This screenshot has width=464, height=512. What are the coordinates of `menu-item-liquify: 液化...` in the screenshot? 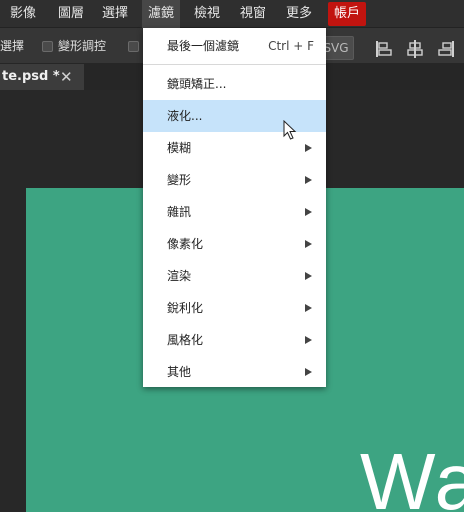 It's located at (234, 116).